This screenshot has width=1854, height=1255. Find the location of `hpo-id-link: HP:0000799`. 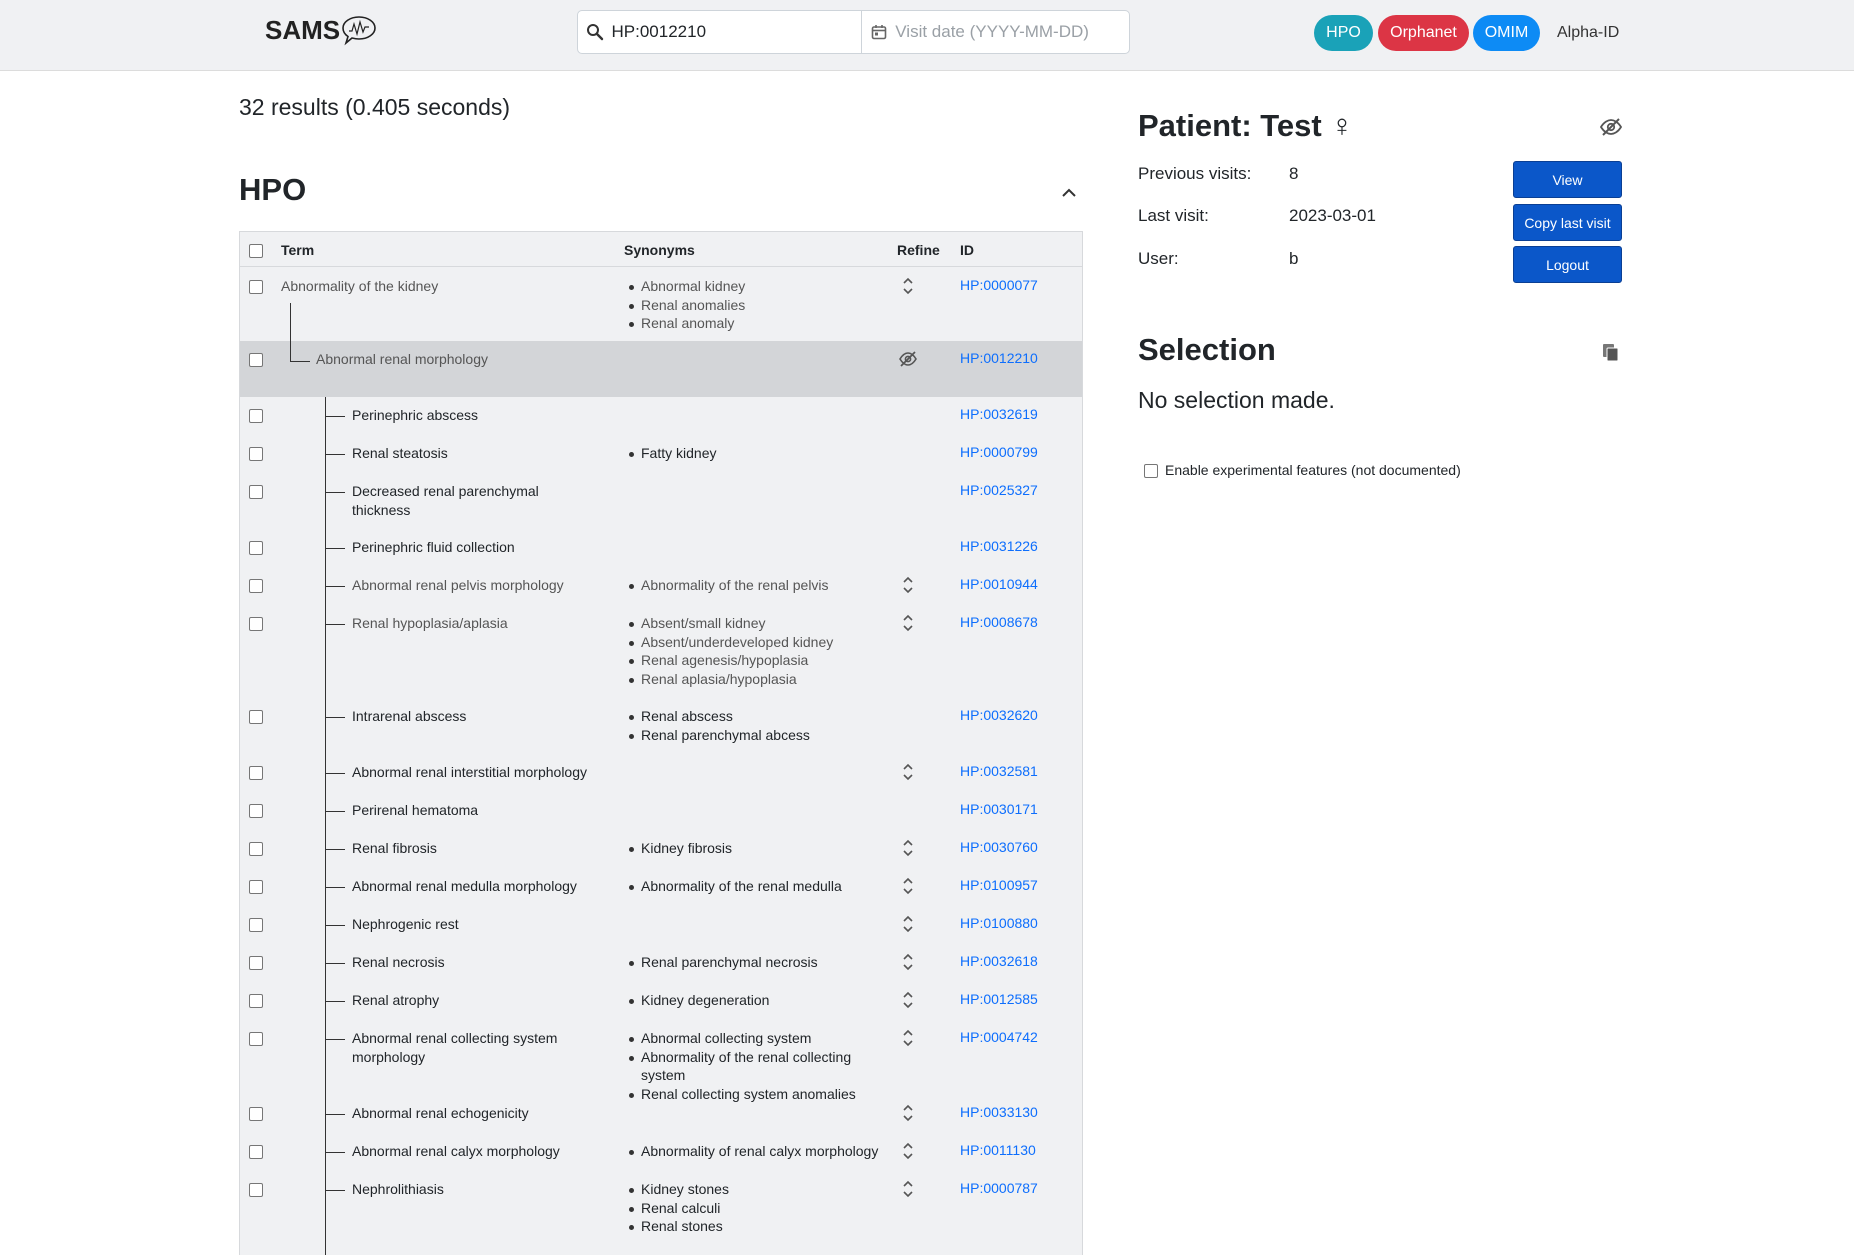

hpo-id-link: HP:0000799 is located at coordinates (999, 452).